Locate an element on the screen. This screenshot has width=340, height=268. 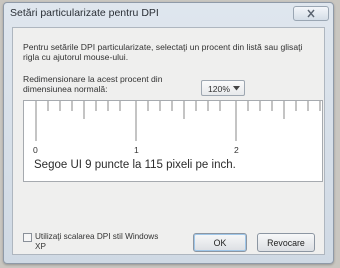
font-sample-text: Segoe UI 9 puncte la 115 pixeli pe inch. is located at coordinates (135, 165).